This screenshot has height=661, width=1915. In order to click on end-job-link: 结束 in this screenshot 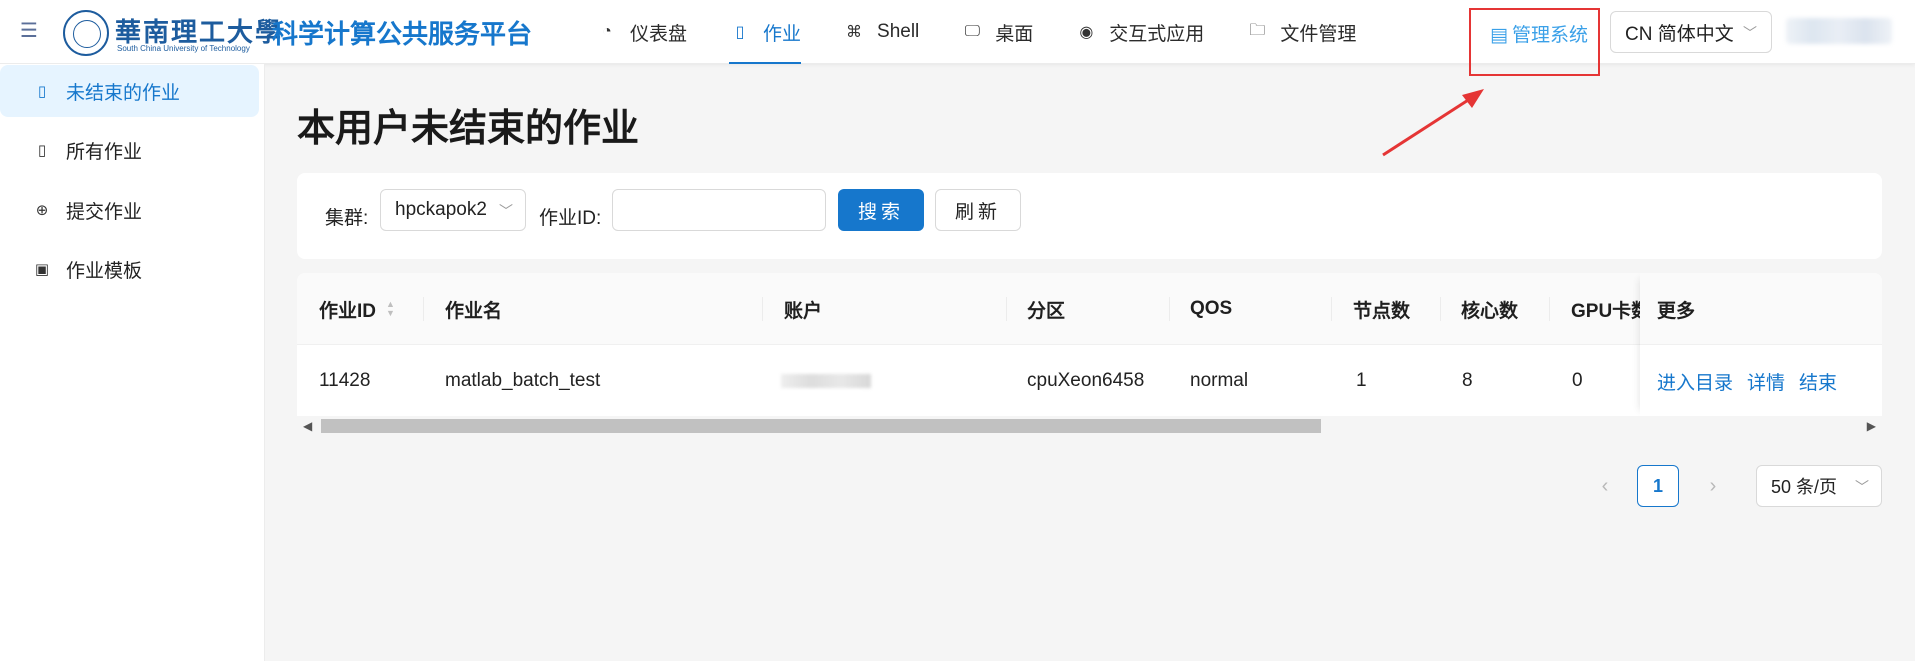, I will do `click(1818, 381)`.